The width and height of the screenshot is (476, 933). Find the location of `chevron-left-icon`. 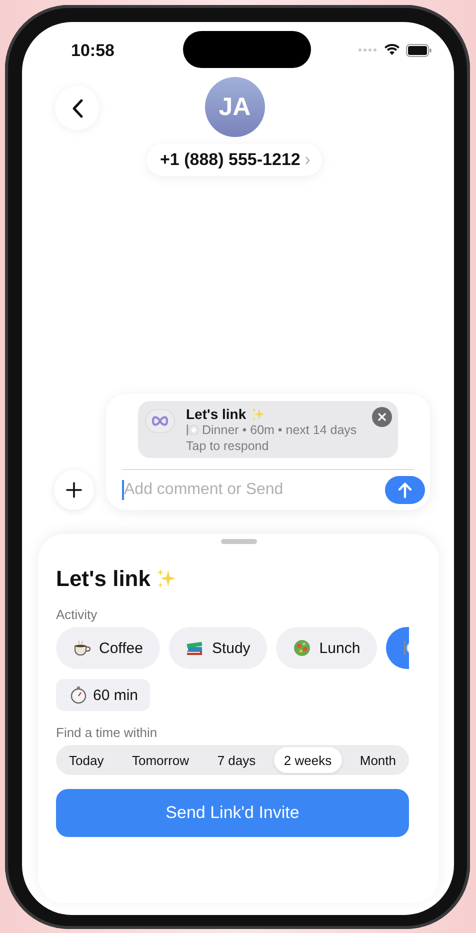

chevron-left-icon is located at coordinates (77, 108).